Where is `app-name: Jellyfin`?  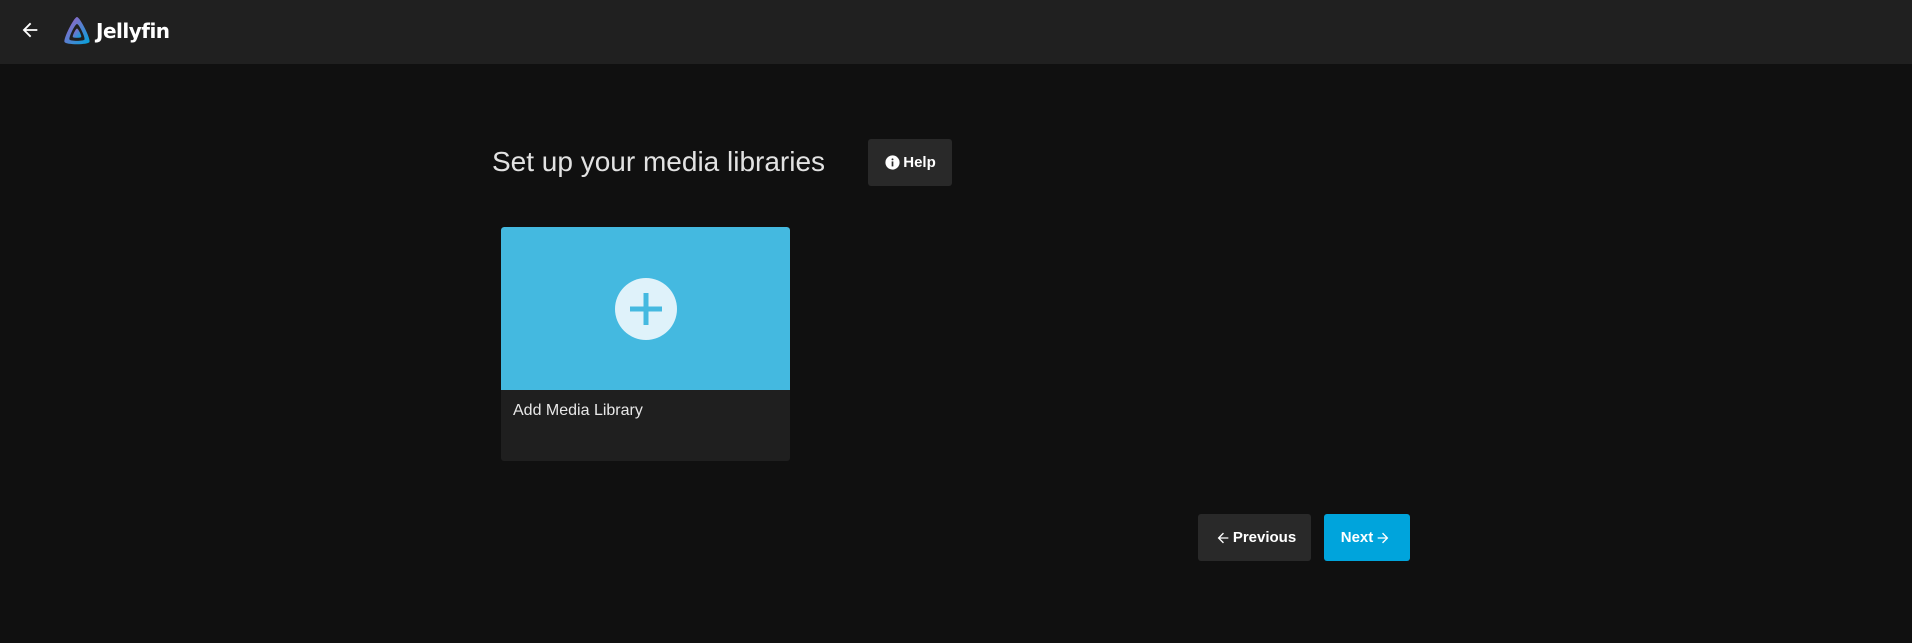 app-name: Jellyfin is located at coordinates (133, 31).